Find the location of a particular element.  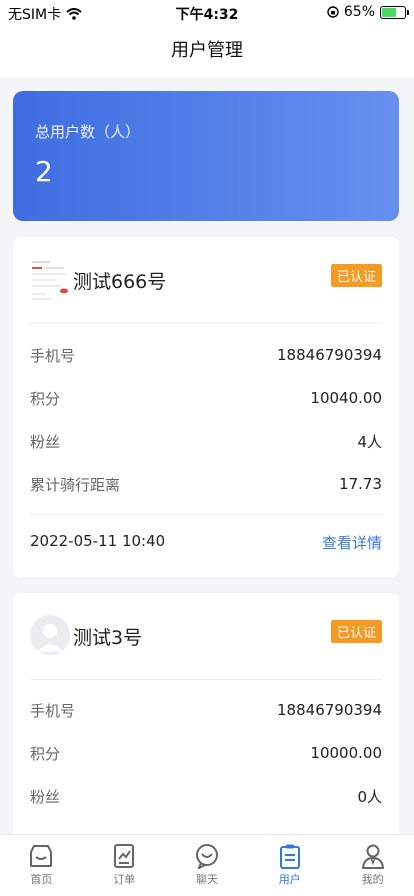

tab-home: 首页 is located at coordinates (41, 865).